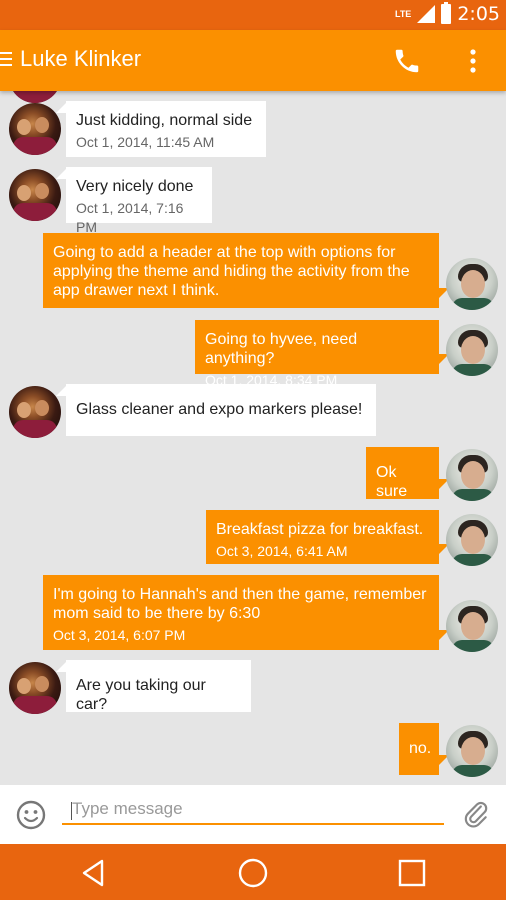  I want to click on message-text: Breakfast pizza for breakfast., so click(320, 529).